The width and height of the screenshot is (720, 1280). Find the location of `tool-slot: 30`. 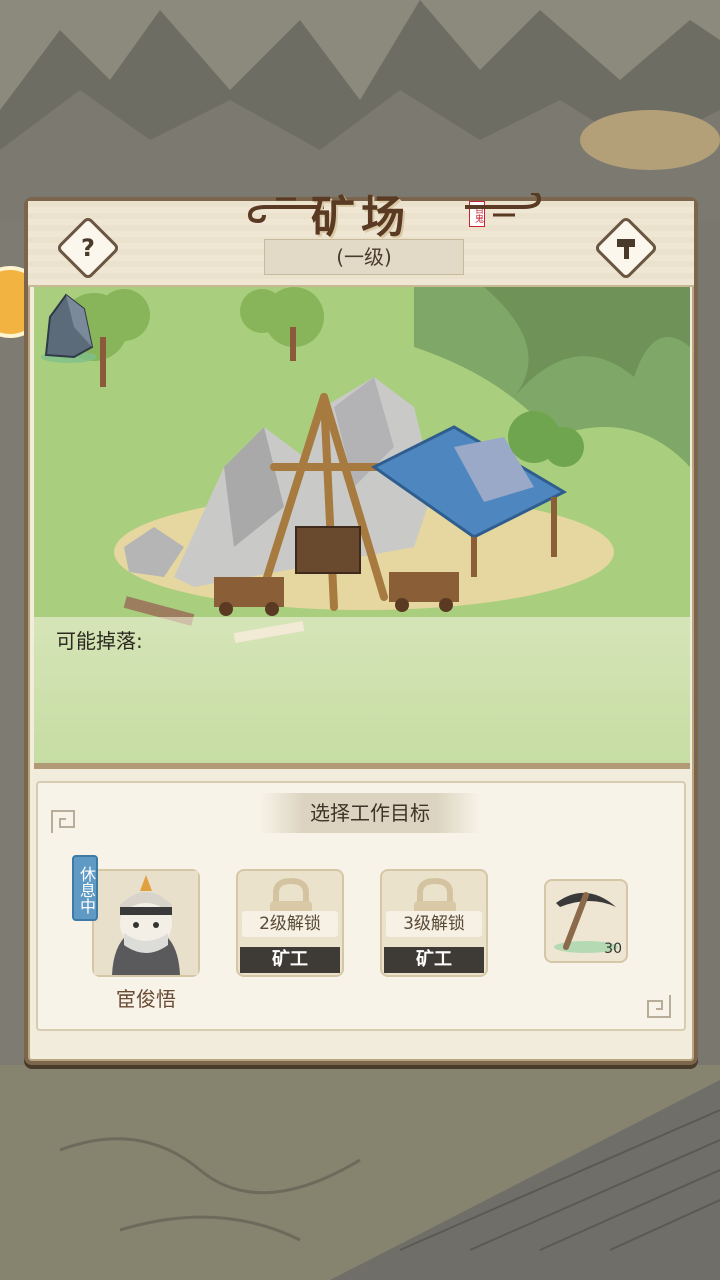

tool-slot: 30 is located at coordinates (586, 921).